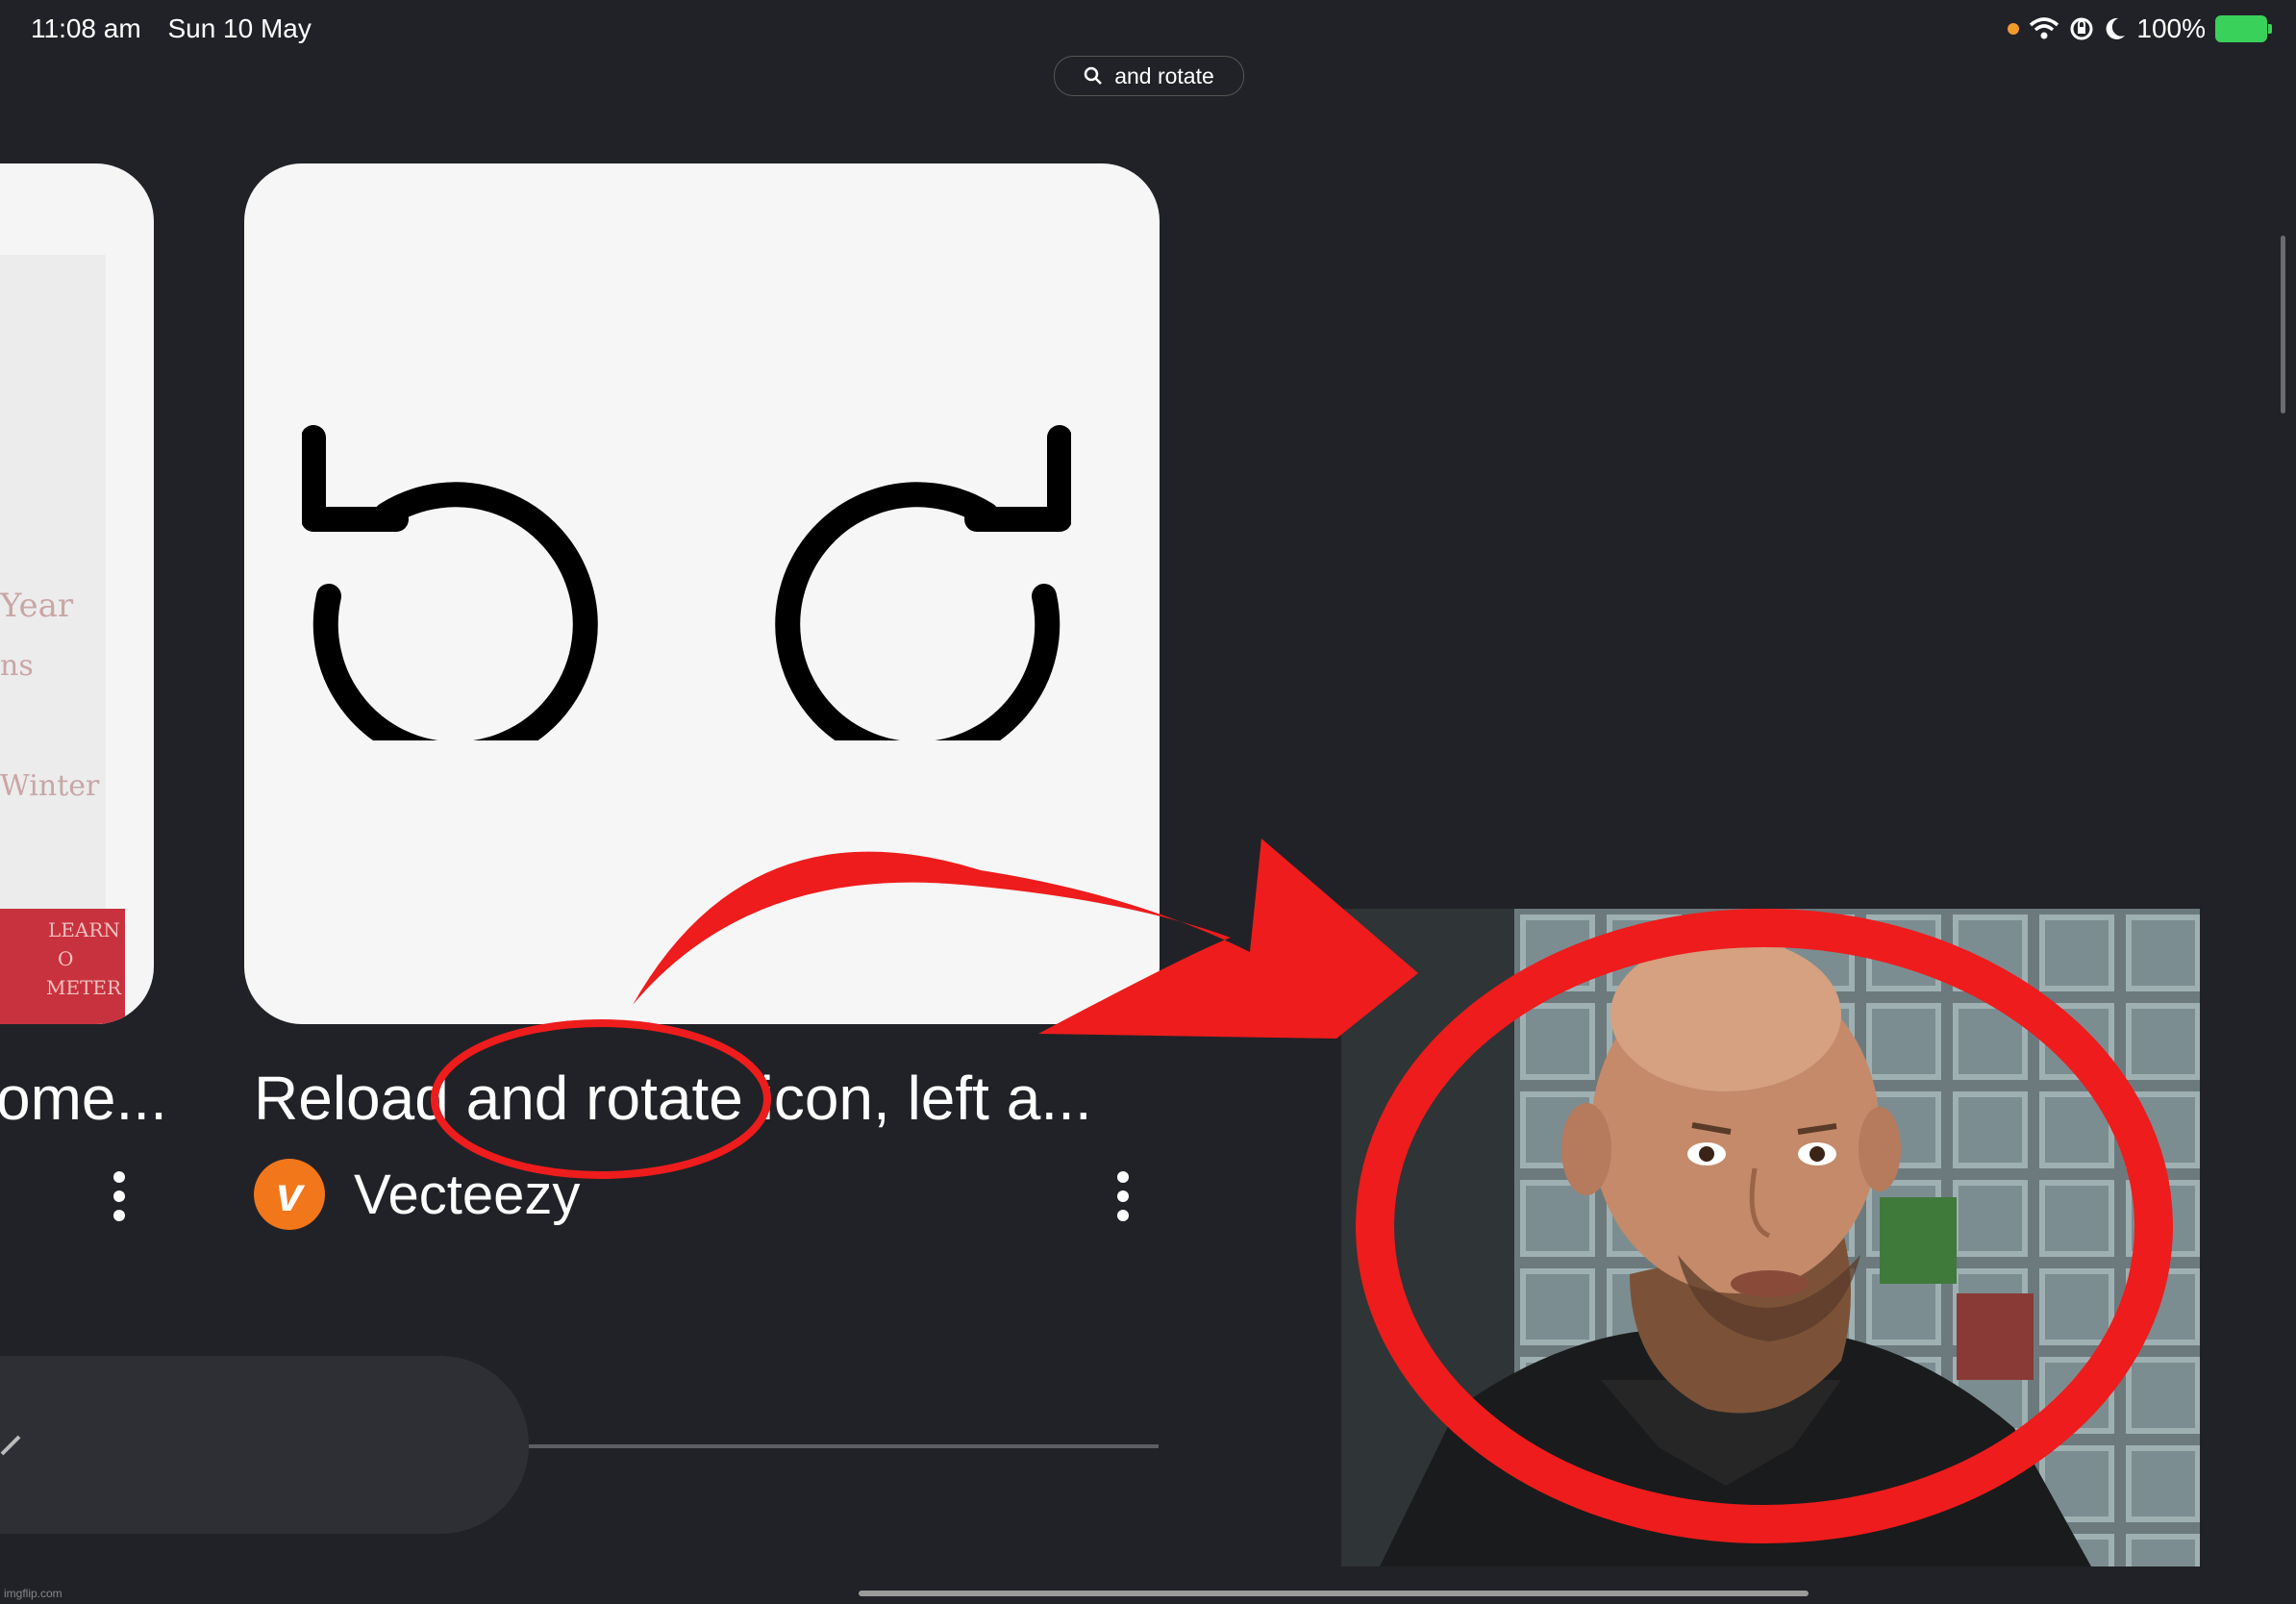  I want to click on home-indicator, so click(1334, 1593).